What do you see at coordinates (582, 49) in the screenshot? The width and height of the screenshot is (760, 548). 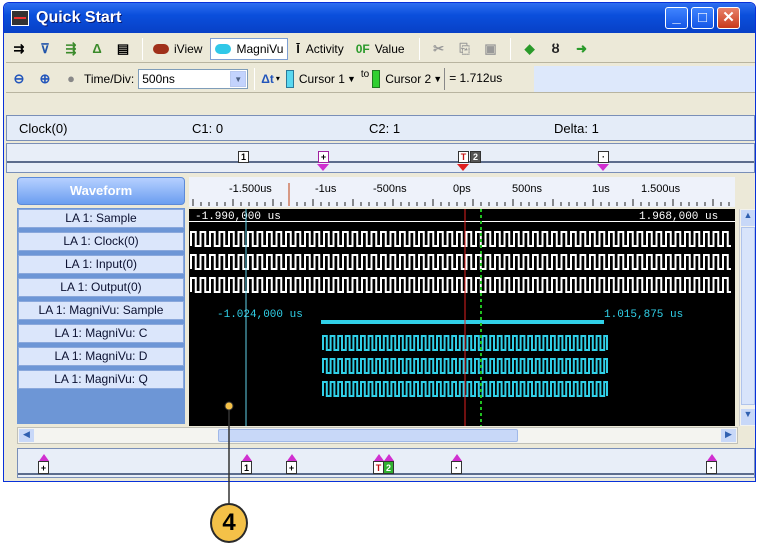 I see `search-forward-icon: ➜` at bounding box center [582, 49].